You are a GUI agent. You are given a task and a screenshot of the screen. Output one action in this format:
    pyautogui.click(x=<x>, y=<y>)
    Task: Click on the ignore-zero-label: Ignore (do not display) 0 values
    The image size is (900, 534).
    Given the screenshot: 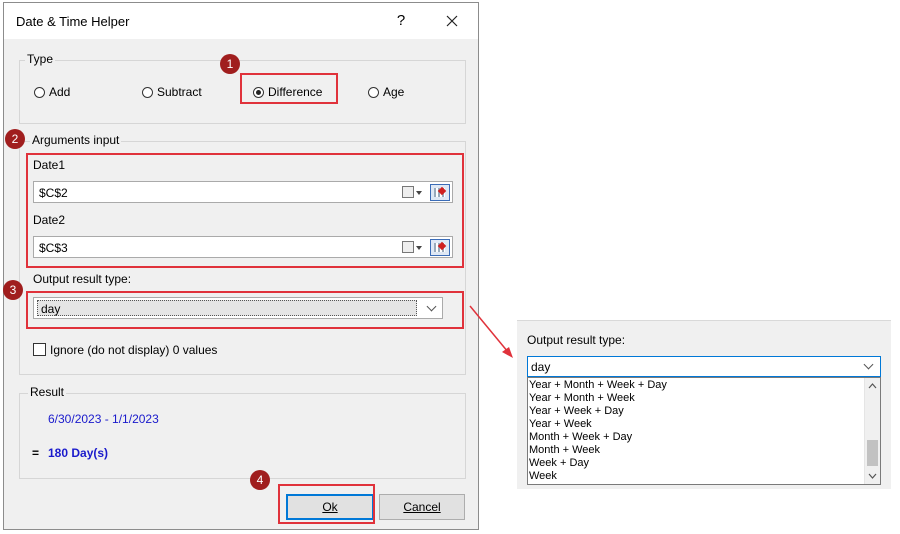 What is the action you would take?
    pyautogui.click(x=134, y=350)
    